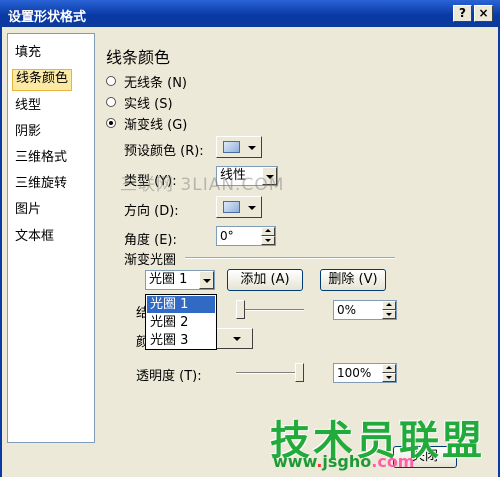  I want to click on stop-position-slider, so click(240, 309).